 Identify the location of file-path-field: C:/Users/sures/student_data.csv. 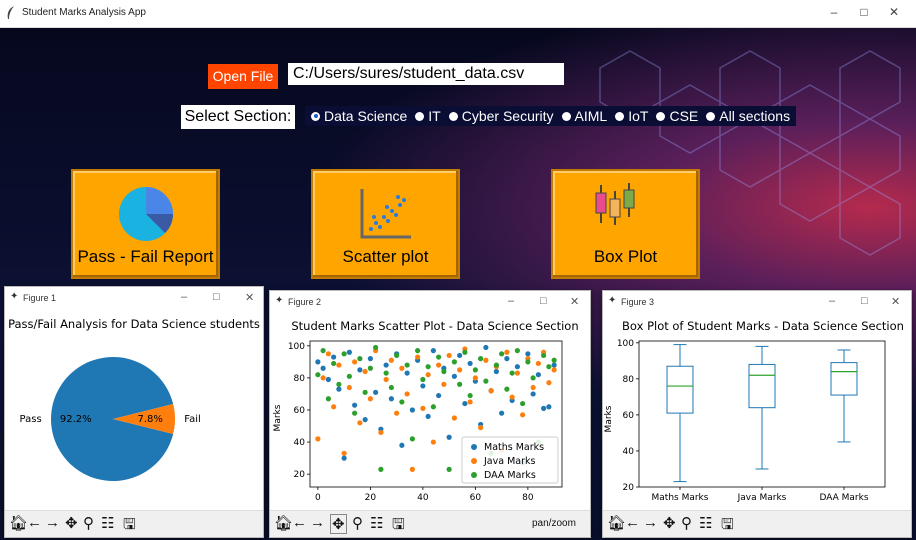
(426, 74).